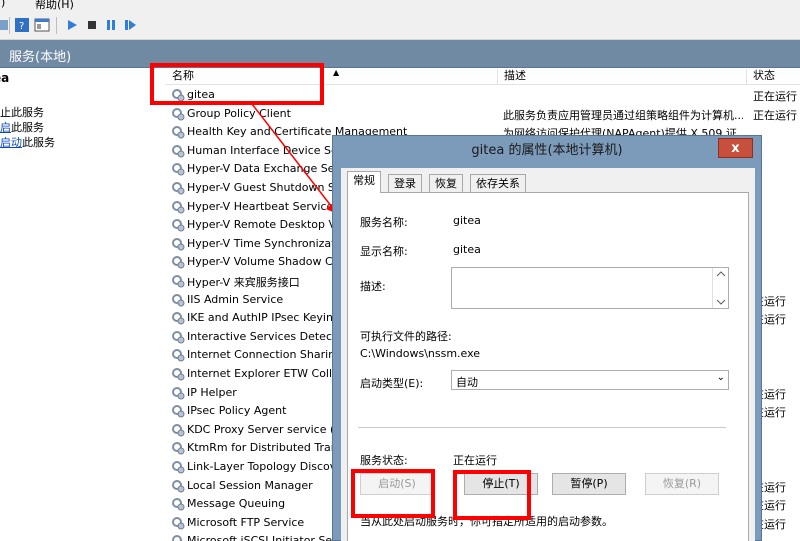  I want to click on help-book-icon: ?, so click(22, 25).